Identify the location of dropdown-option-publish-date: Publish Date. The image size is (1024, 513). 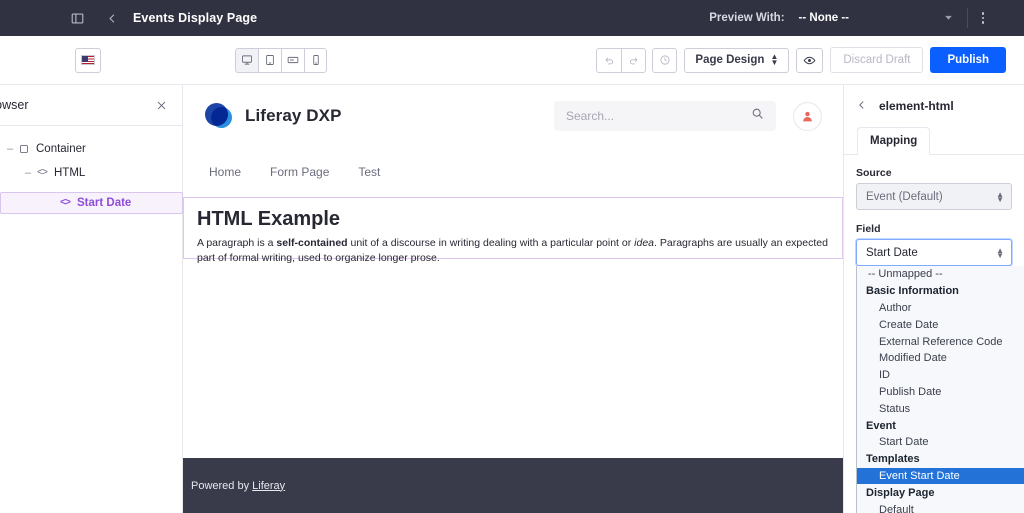
(940, 392).